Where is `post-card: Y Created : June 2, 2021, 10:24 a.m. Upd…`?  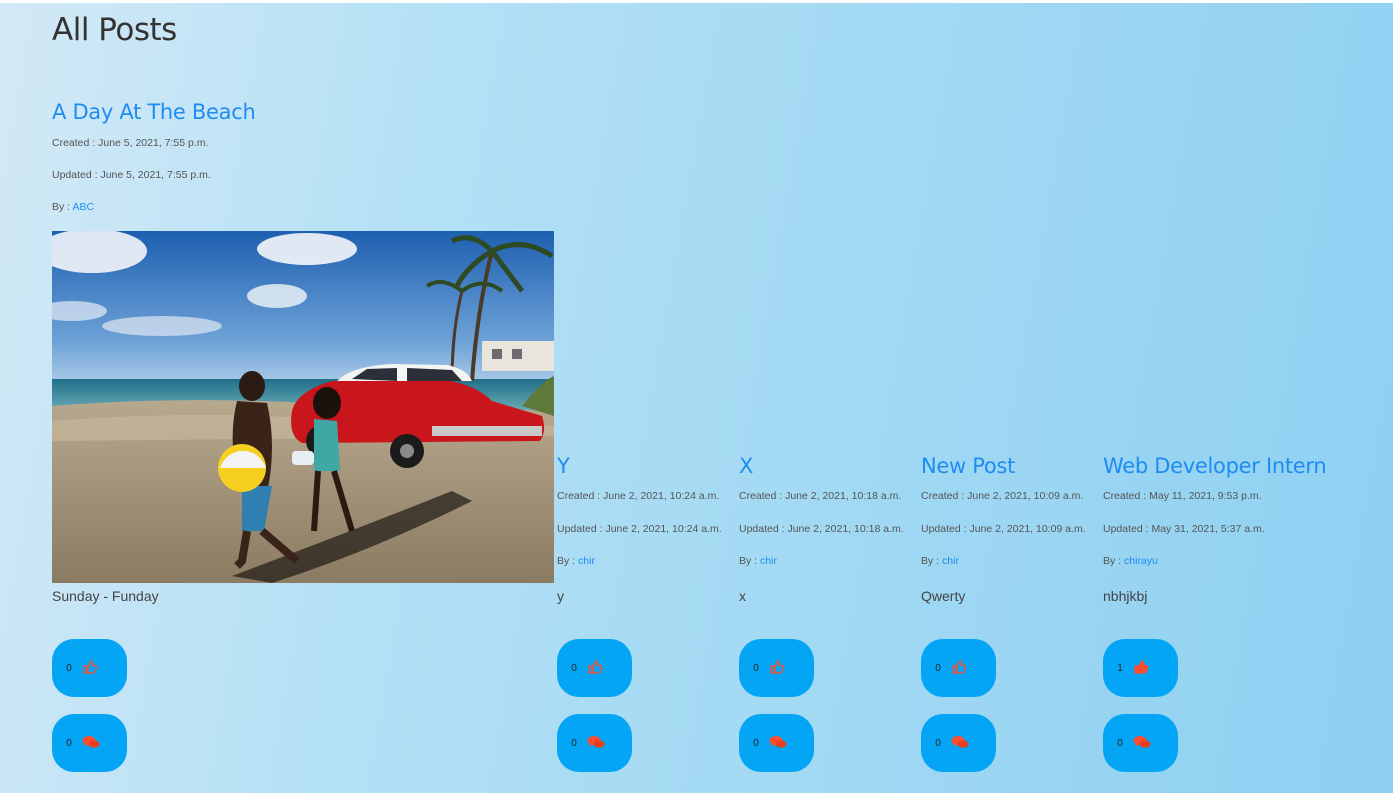
post-card: Y Created : June 2, 2021, 10:24 a.m. Upd… is located at coordinates (647, 619).